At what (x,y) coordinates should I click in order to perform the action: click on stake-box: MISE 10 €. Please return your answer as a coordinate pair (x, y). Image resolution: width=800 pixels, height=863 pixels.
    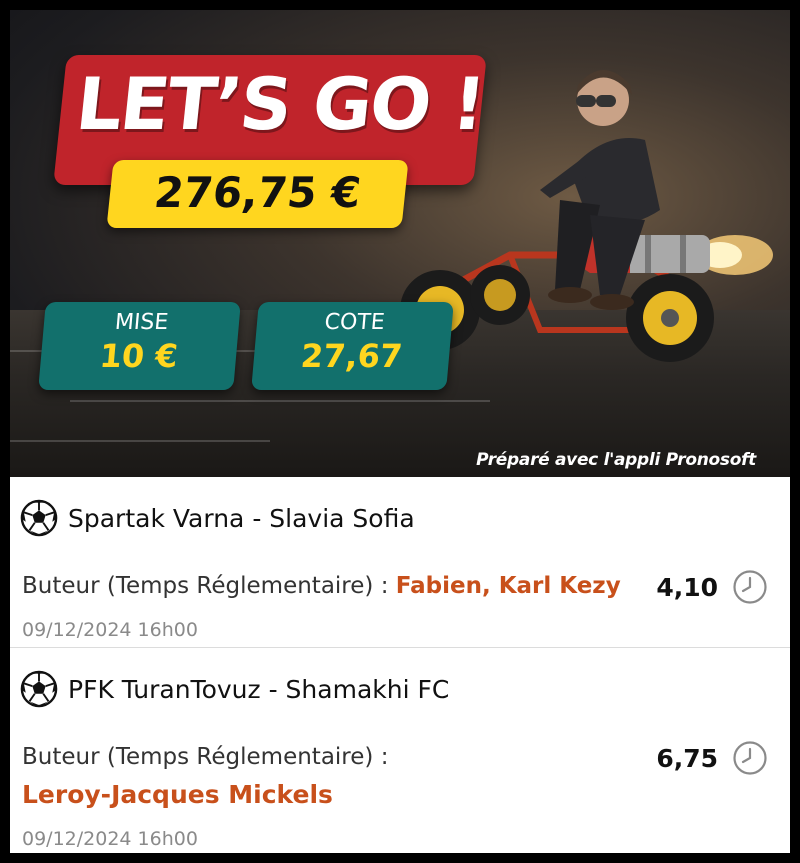
    Looking at the image, I should click on (139, 346).